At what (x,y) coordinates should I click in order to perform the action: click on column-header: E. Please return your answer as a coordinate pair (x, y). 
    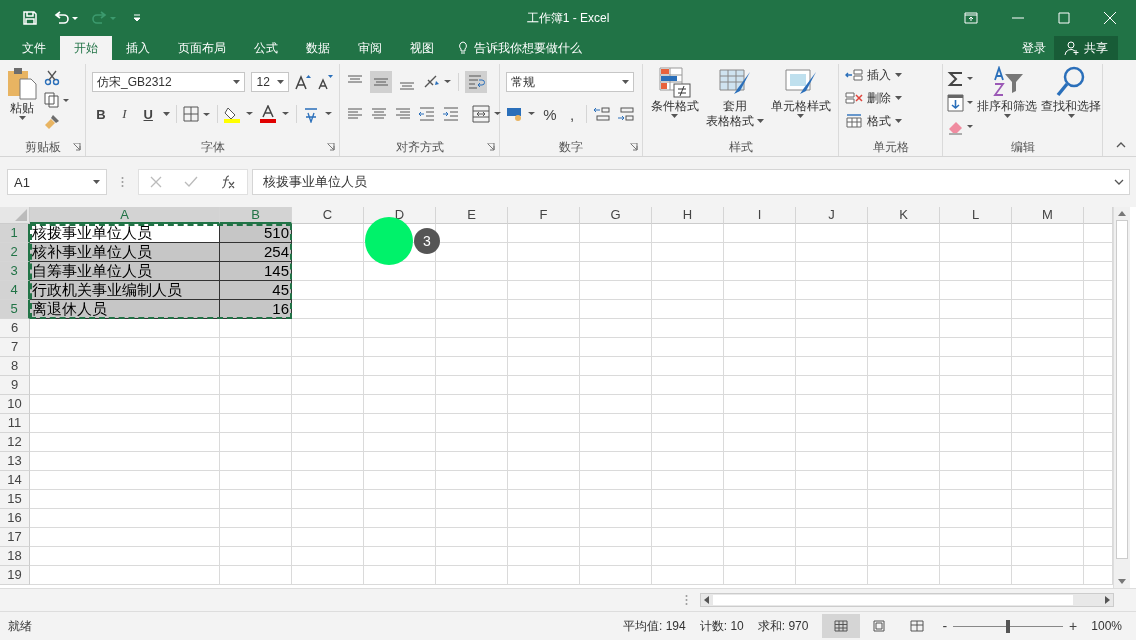
    Looking at the image, I should click on (472, 215).